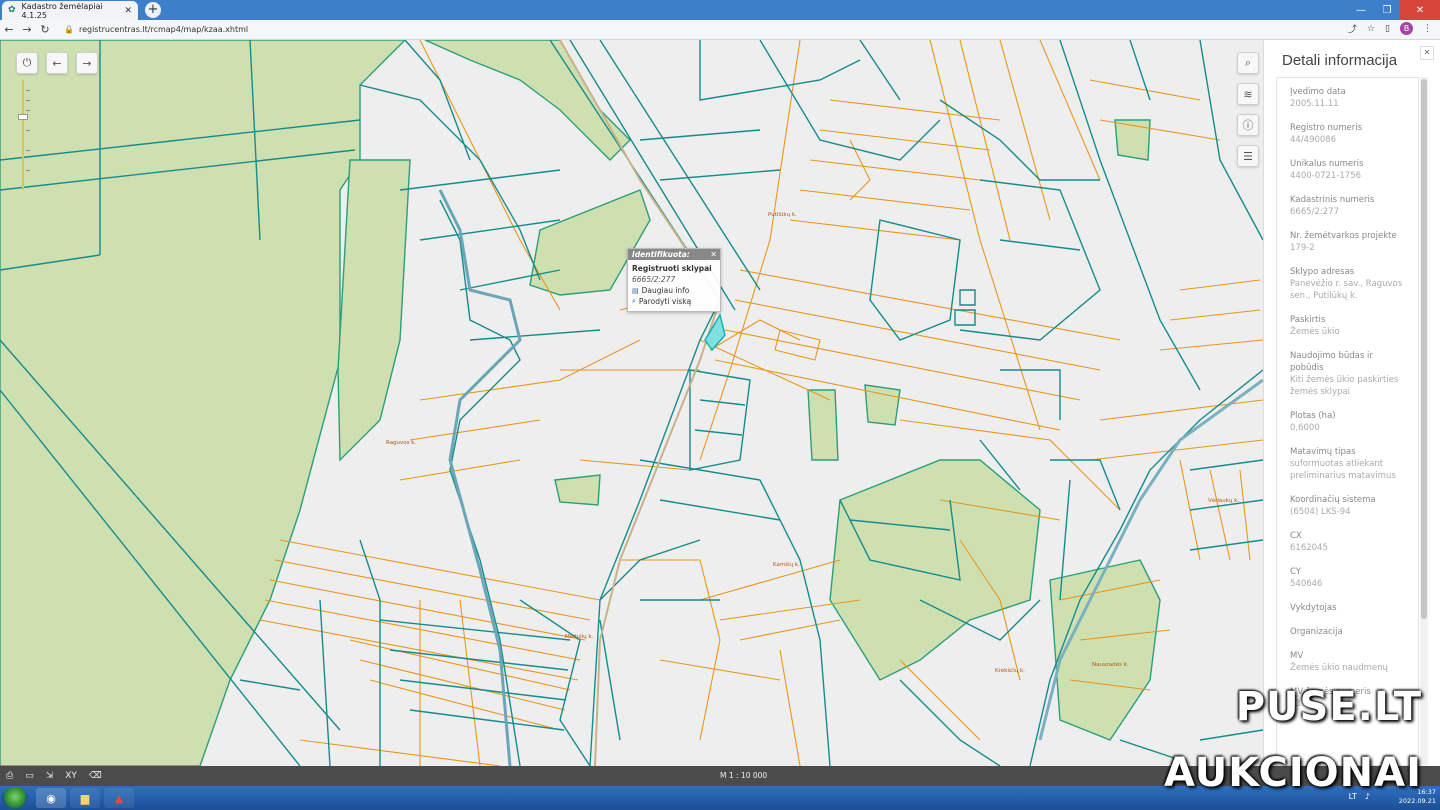 The image size is (1440, 810). What do you see at coordinates (85, 798) in the screenshot?
I see `explorer-taskbar-icon: ▆` at bounding box center [85, 798].